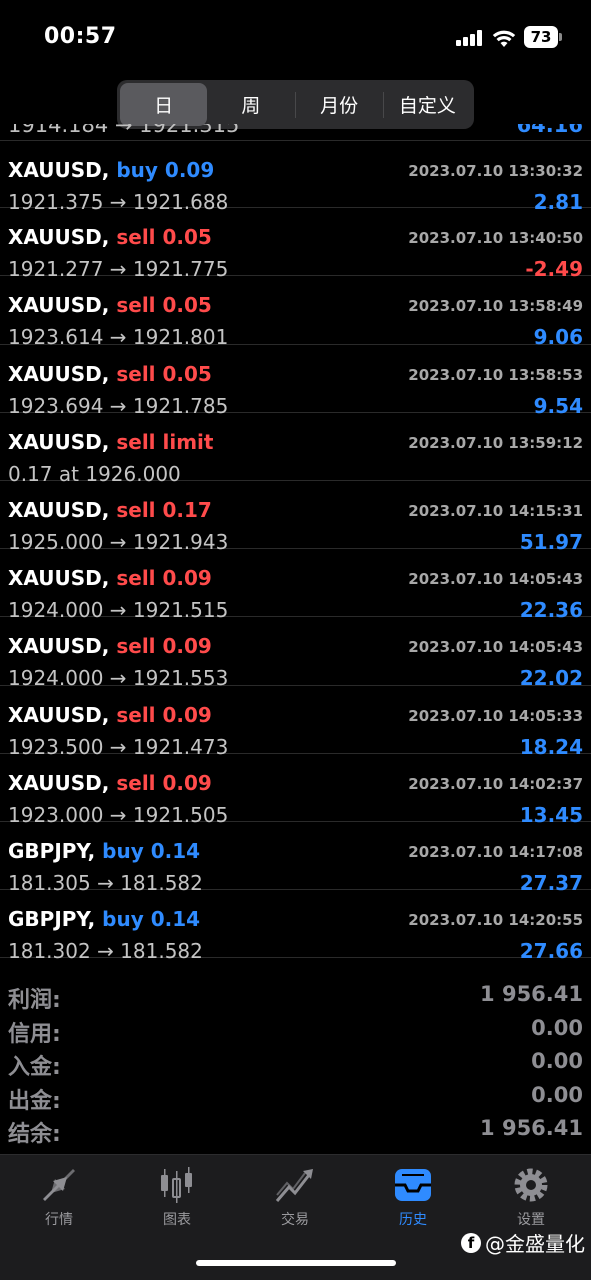 The height and width of the screenshot is (1280, 591). Describe the element at coordinates (495, 306) in the screenshot. I see `deal-time: 2023.07.10 13:58:49` at that location.